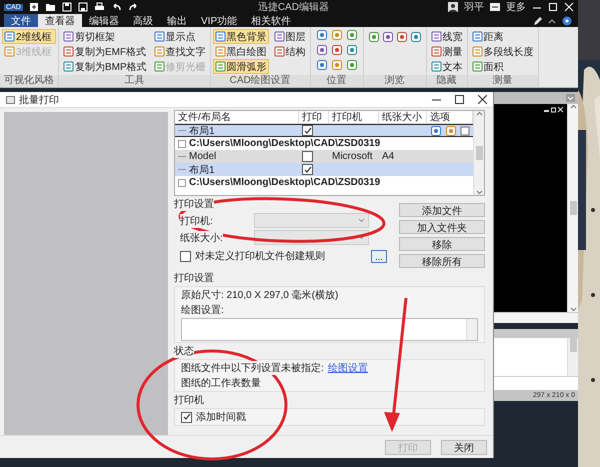 The height and width of the screenshot is (467, 600). I want to click on new-file-icon, so click(33, 7).